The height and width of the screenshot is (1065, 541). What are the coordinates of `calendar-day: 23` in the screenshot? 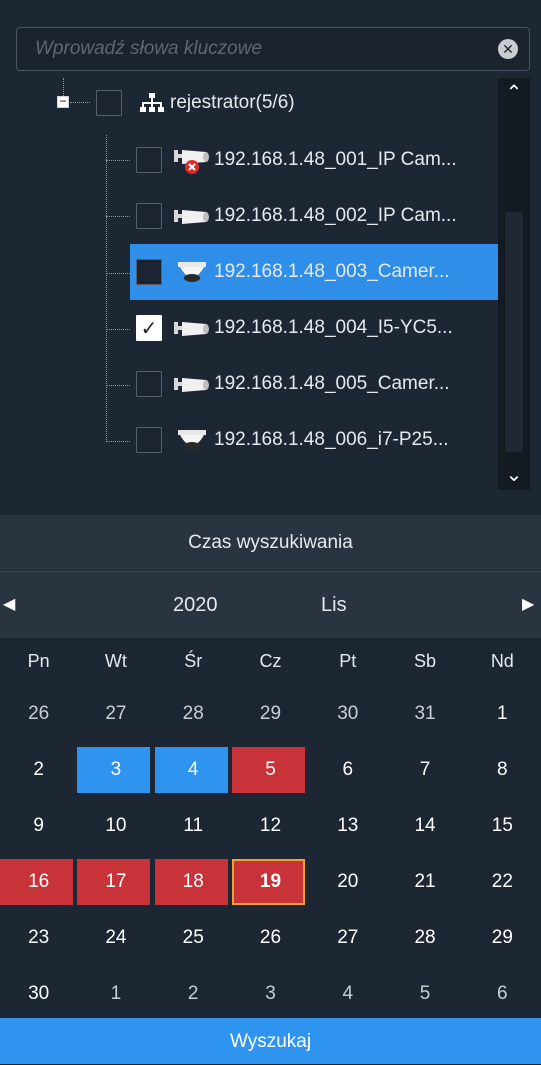 It's located at (38, 938).